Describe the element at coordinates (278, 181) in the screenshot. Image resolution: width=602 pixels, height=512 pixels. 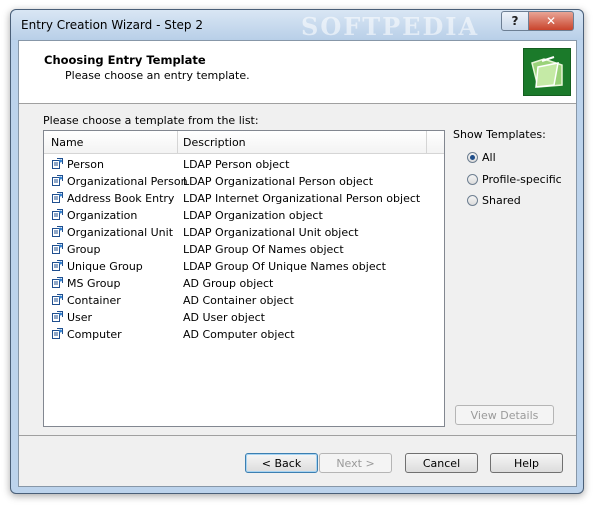
I see `row-description: LDAP Organizational Person object` at that location.